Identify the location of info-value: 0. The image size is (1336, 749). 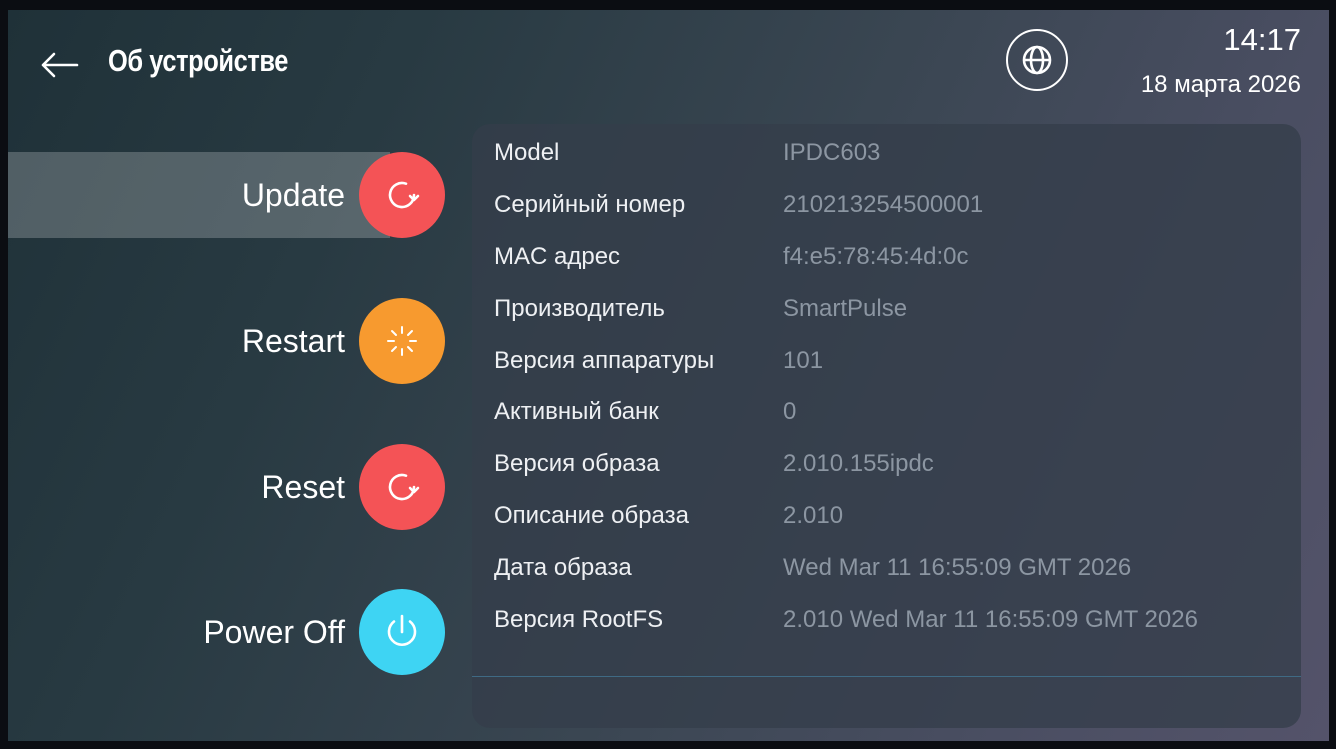
(790, 411).